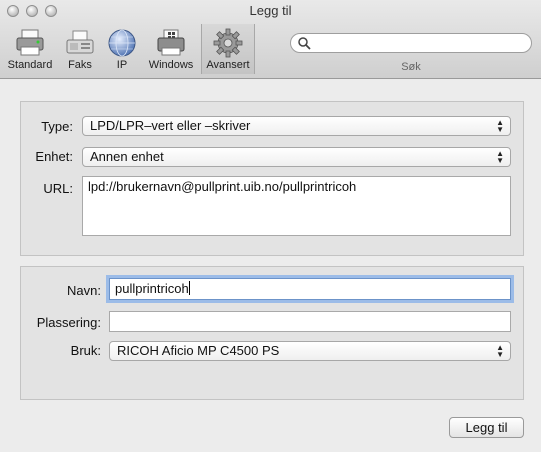 This screenshot has width=541, height=452. I want to click on name-field: pullprintricoh, so click(310, 289).